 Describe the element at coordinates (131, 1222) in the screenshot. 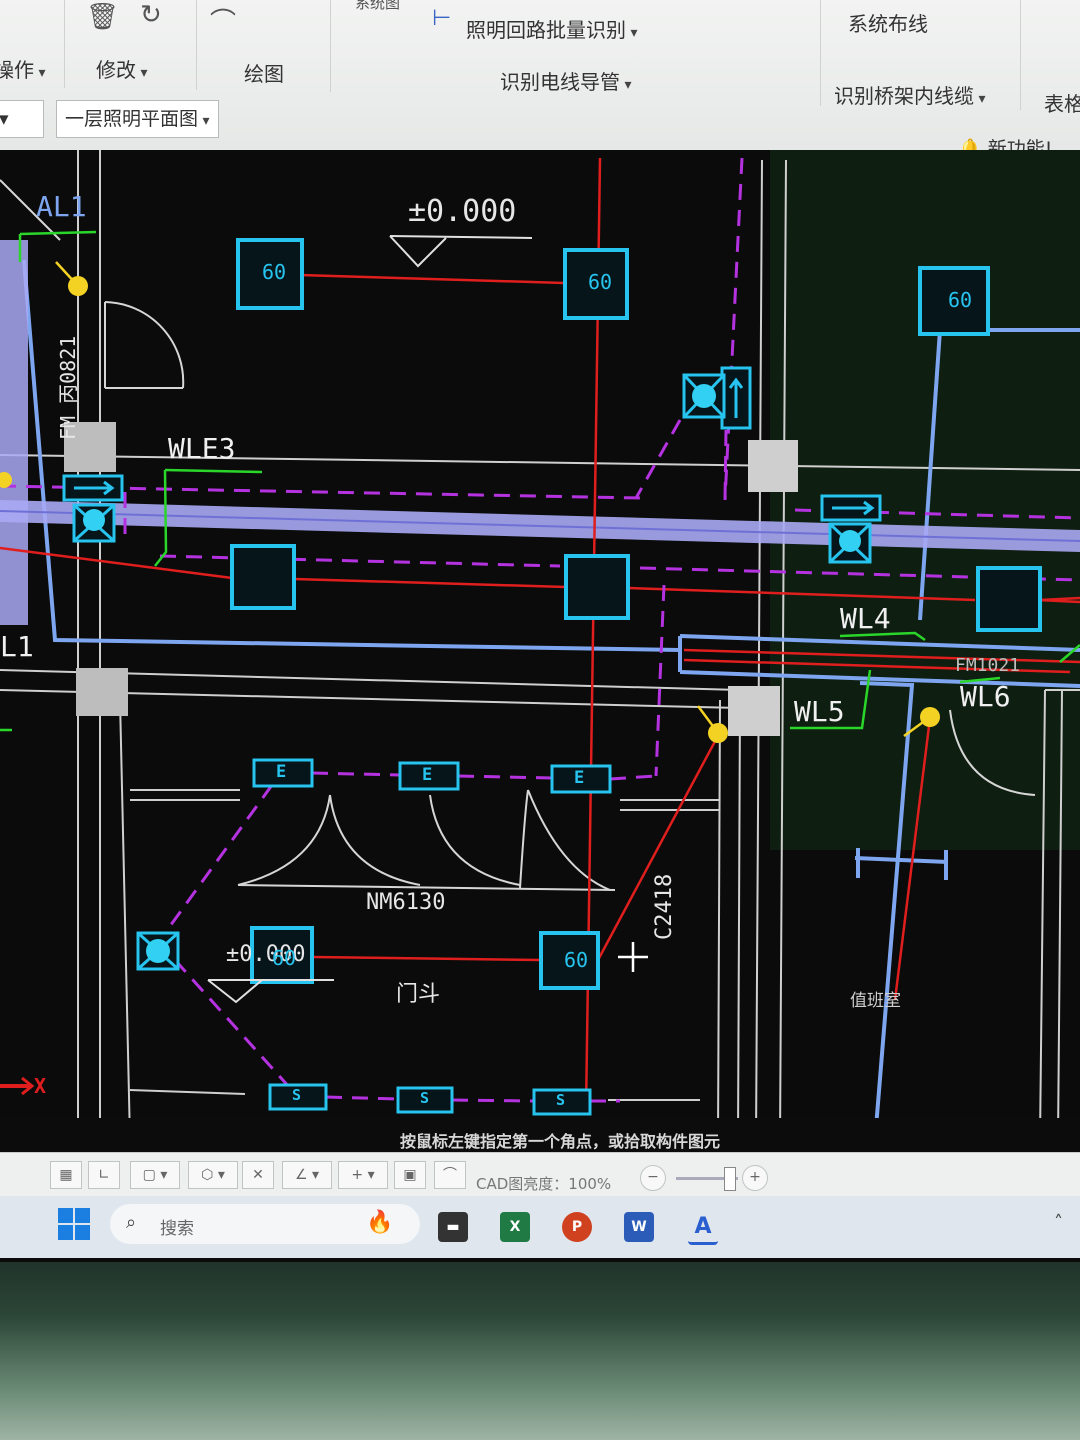

I see `search-icon: ⌕` at that location.